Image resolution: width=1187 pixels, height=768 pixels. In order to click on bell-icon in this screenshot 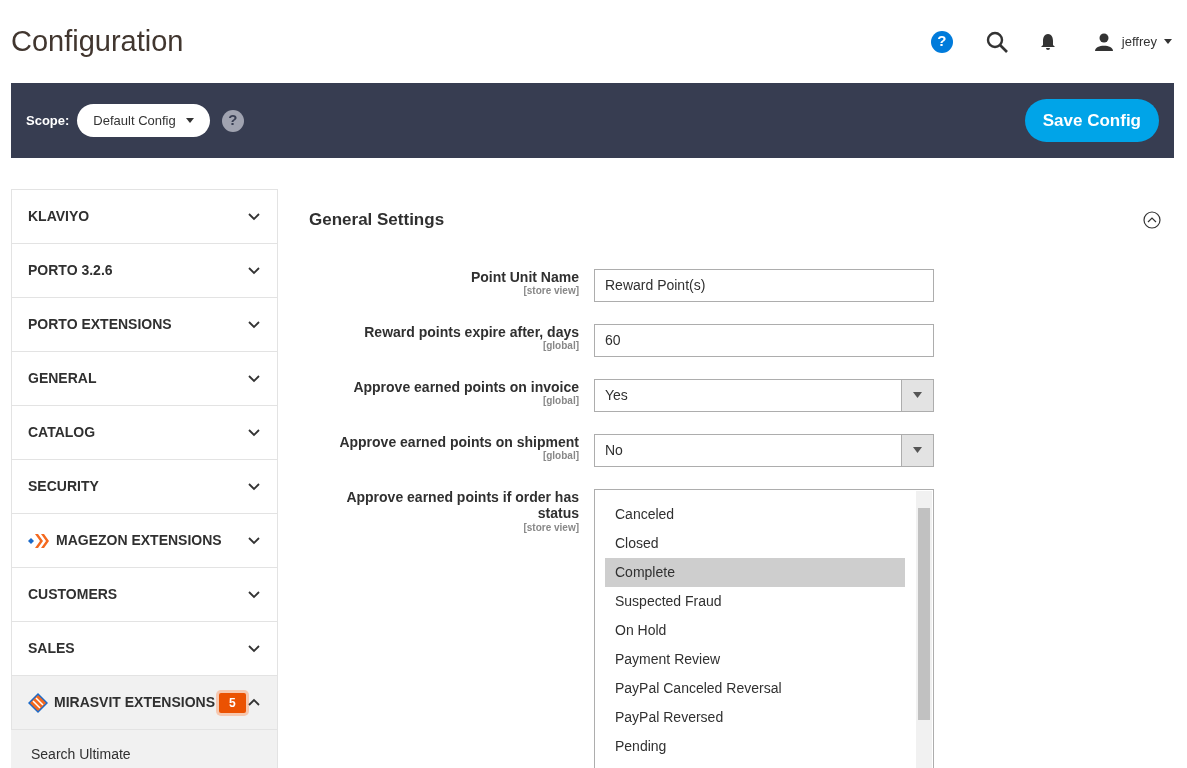, I will do `click(1047, 41)`.